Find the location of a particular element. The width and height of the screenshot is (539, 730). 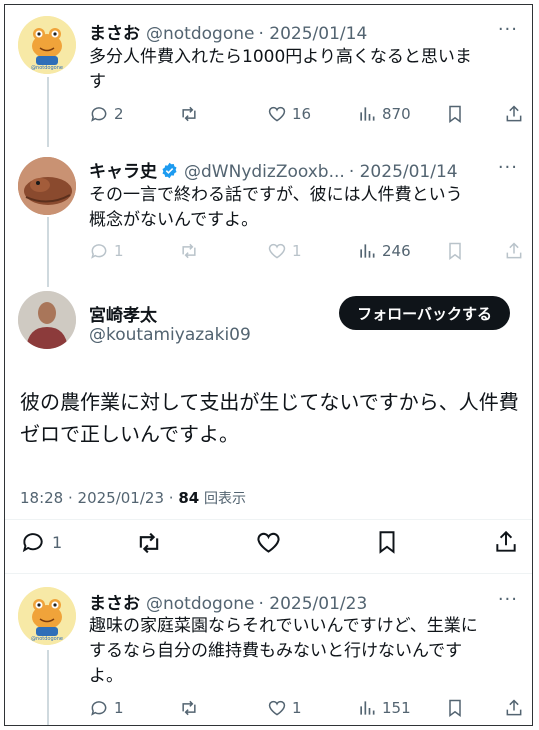

person-avatar-icon is located at coordinates (47, 320).